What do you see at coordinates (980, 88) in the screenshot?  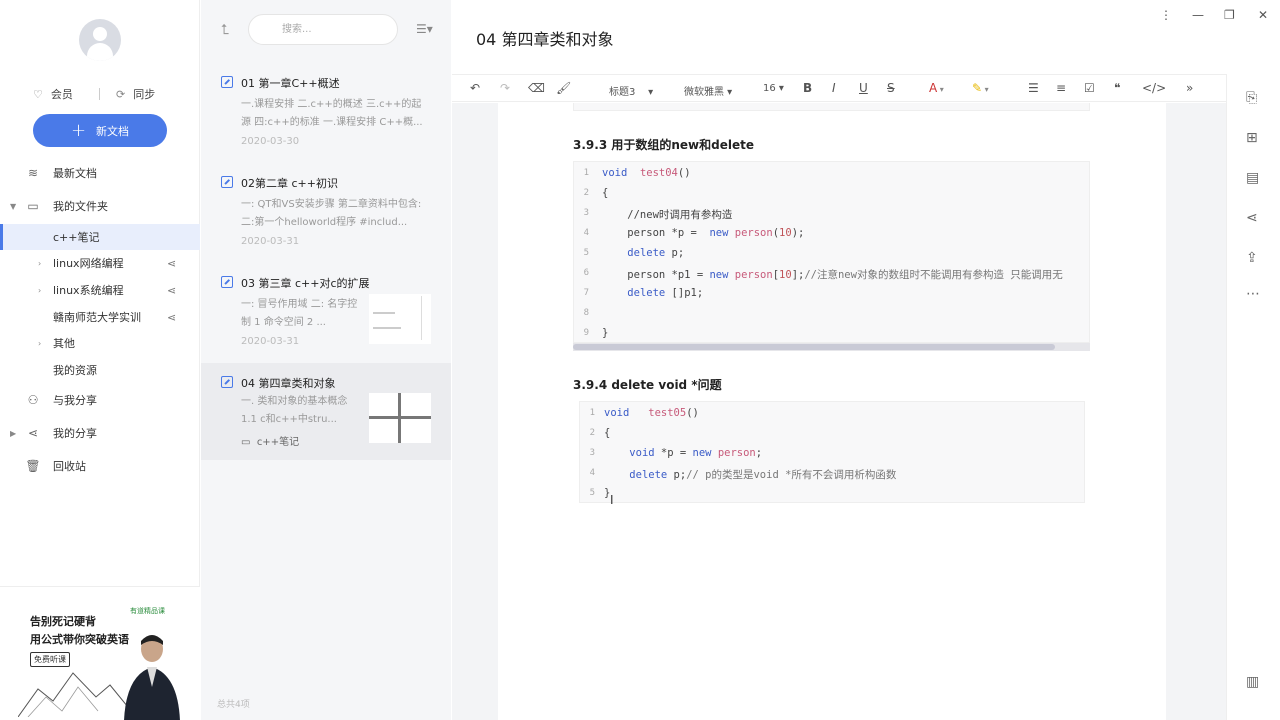 I see `highlight-icon: ✎ ▾` at bounding box center [980, 88].